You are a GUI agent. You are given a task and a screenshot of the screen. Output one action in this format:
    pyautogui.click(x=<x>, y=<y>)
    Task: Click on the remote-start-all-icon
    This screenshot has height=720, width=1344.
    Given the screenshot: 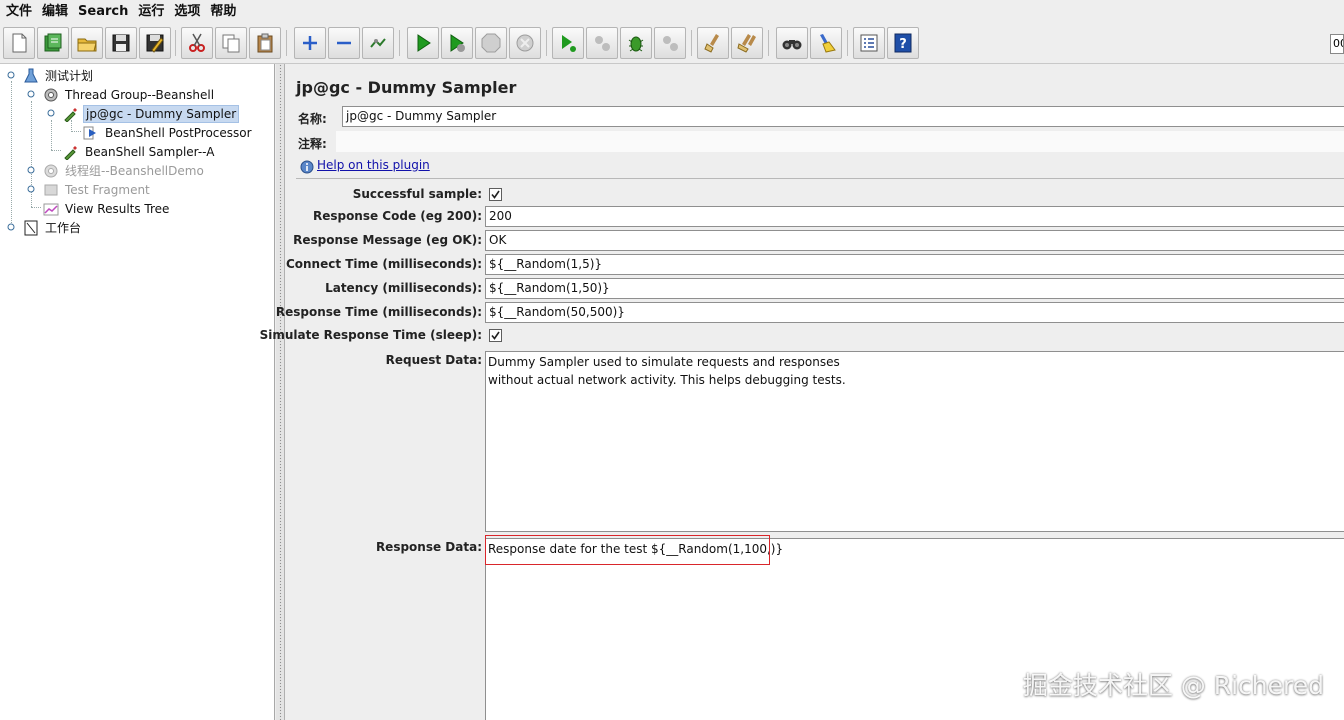 What is the action you would take?
    pyautogui.click(x=636, y=44)
    